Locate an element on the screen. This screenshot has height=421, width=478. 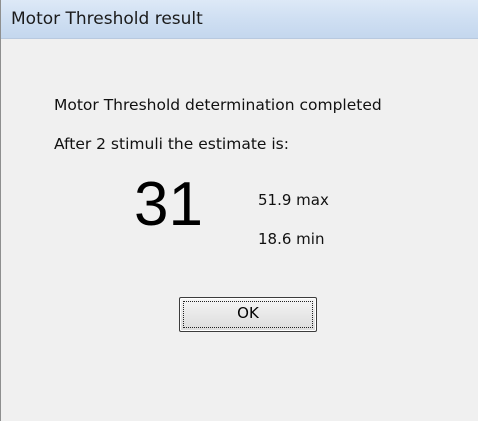
title-bar: Motor Threshold result is located at coordinates (239, 19).